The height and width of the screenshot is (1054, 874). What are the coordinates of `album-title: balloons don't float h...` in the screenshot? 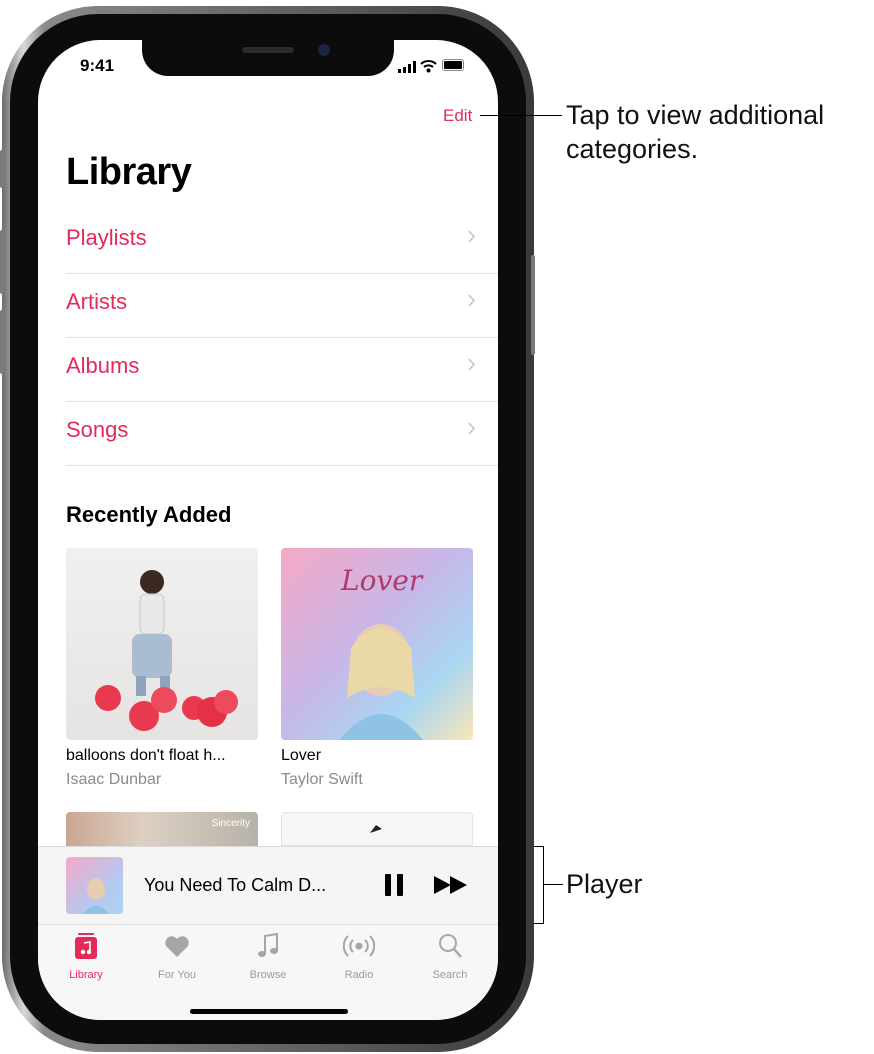 It's located at (146, 755).